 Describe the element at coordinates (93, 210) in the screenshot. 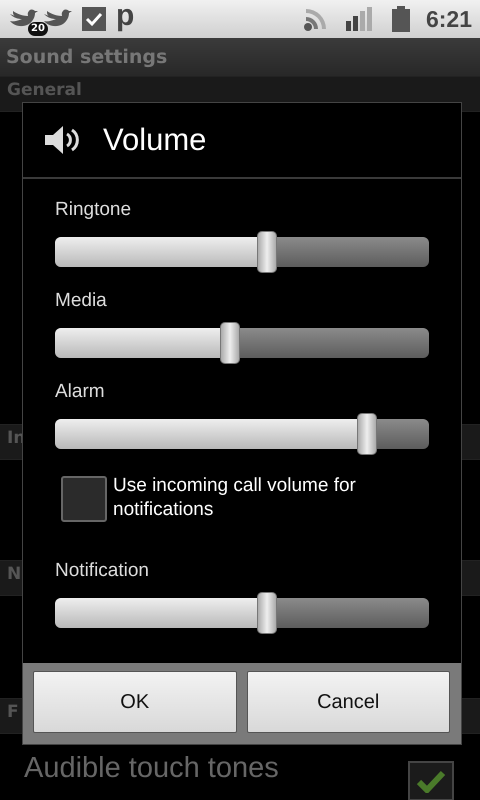

I see `slider-label: Ringtone` at that location.